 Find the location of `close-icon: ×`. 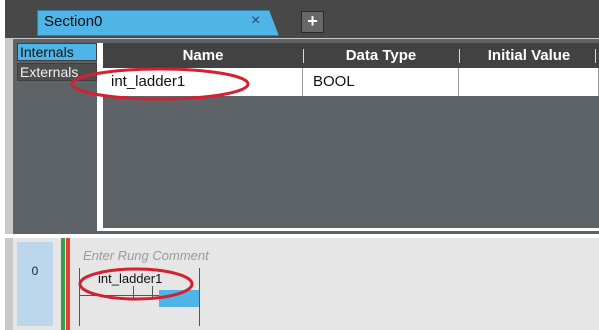

close-icon: × is located at coordinates (255, 21).